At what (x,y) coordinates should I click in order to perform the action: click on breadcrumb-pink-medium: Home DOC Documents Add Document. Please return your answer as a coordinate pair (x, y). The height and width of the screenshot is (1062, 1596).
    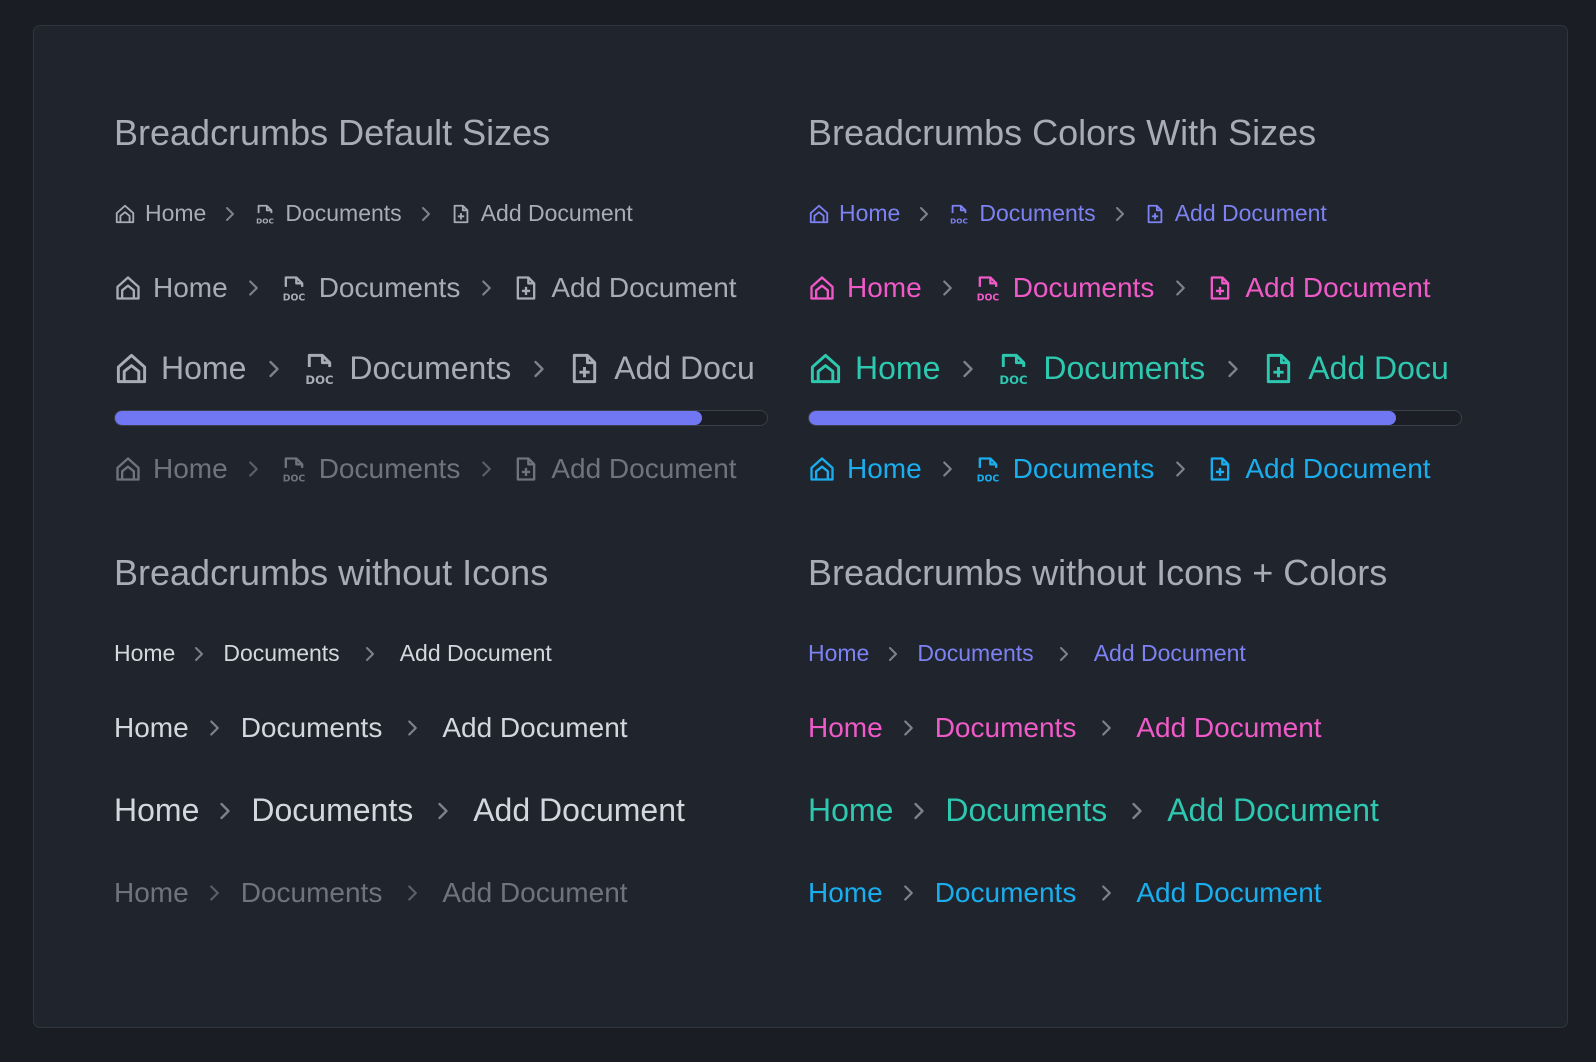
    Looking at the image, I should click on (1119, 288).